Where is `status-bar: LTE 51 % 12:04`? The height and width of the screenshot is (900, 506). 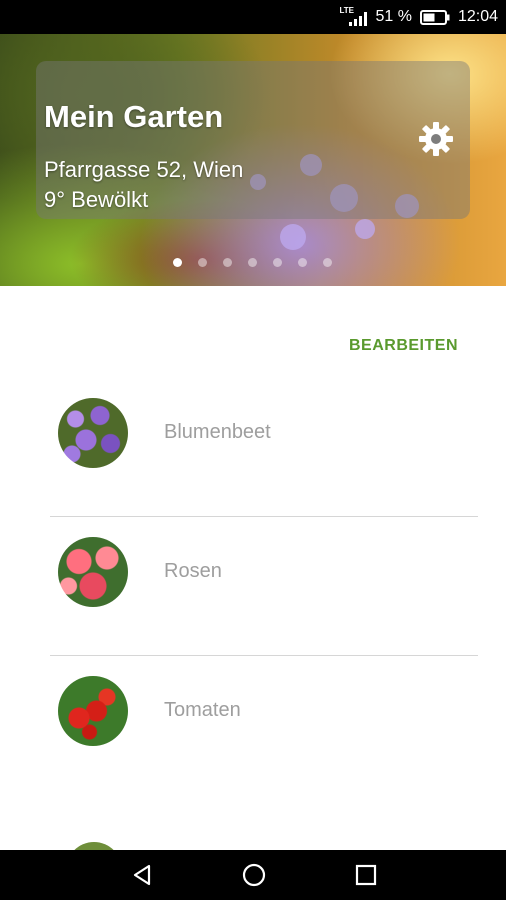
status-bar: LTE 51 % 12:04 is located at coordinates (253, 17).